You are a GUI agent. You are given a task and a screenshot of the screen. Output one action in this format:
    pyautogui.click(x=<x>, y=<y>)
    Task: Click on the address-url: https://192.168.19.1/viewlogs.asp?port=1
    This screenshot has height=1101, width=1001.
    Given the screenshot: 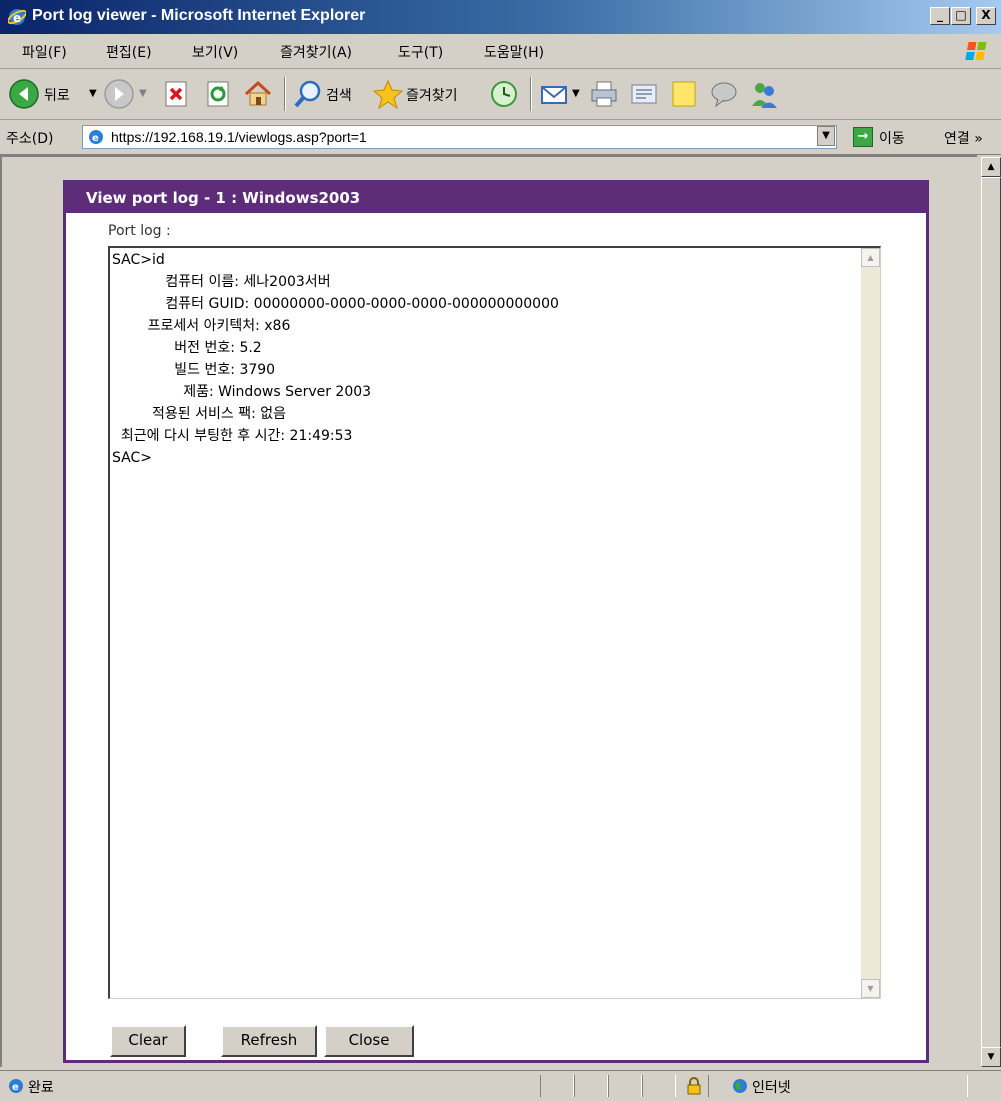 What is the action you would take?
    pyautogui.click(x=239, y=137)
    